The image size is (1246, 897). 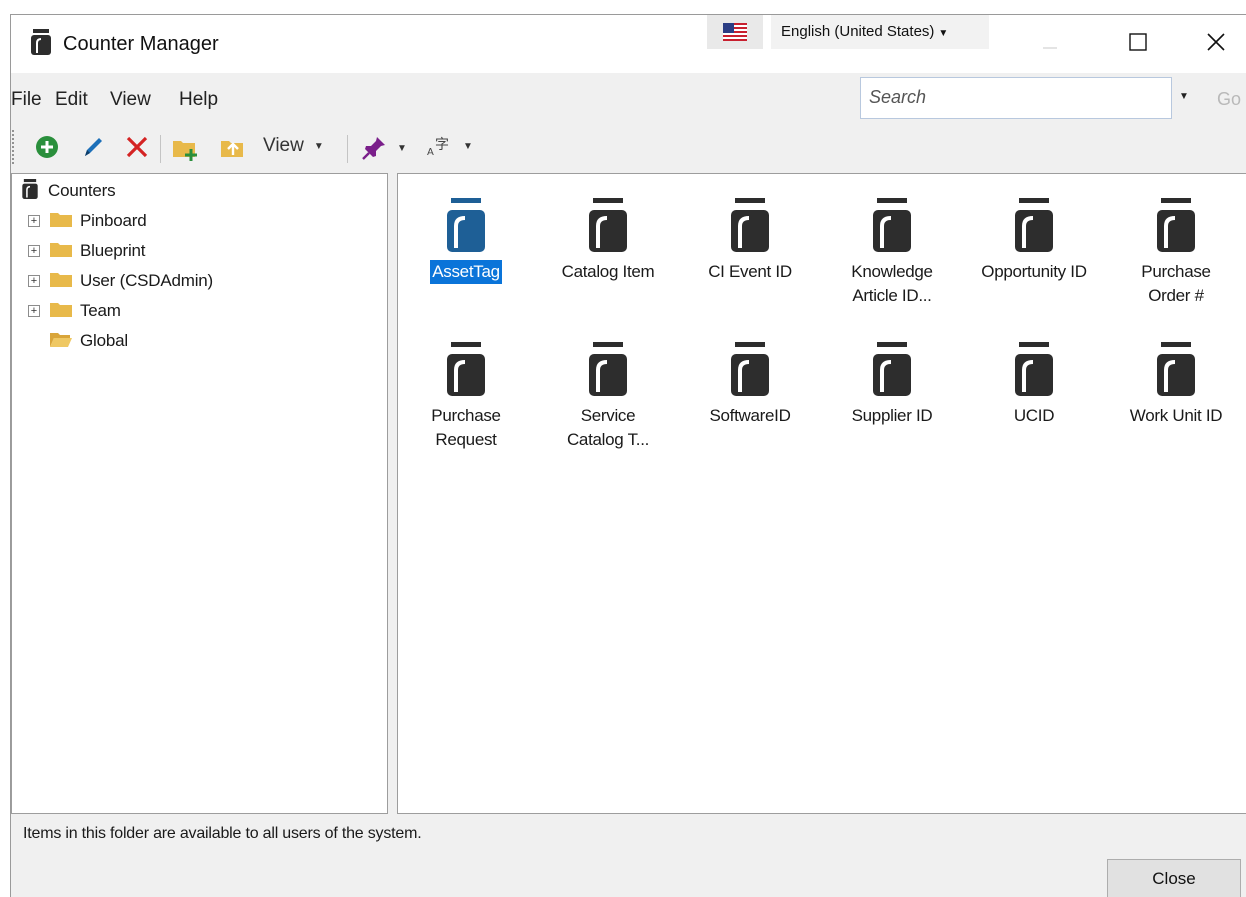 I want to click on us-flag-icon, so click(x=735, y=32).